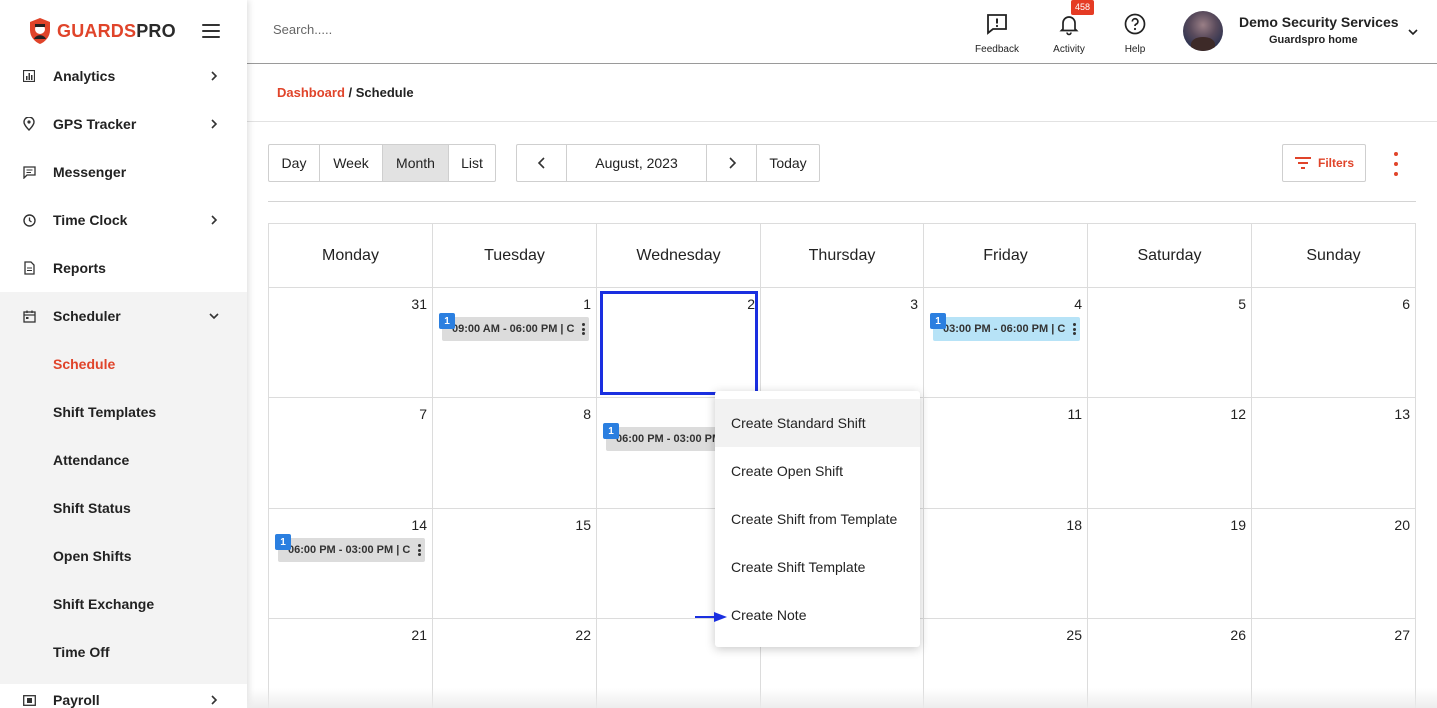  What do you see at coordinates (156, 30) in the screenshot?
I see `logo-text-part2: PRO` at bounding box center [156, 30].